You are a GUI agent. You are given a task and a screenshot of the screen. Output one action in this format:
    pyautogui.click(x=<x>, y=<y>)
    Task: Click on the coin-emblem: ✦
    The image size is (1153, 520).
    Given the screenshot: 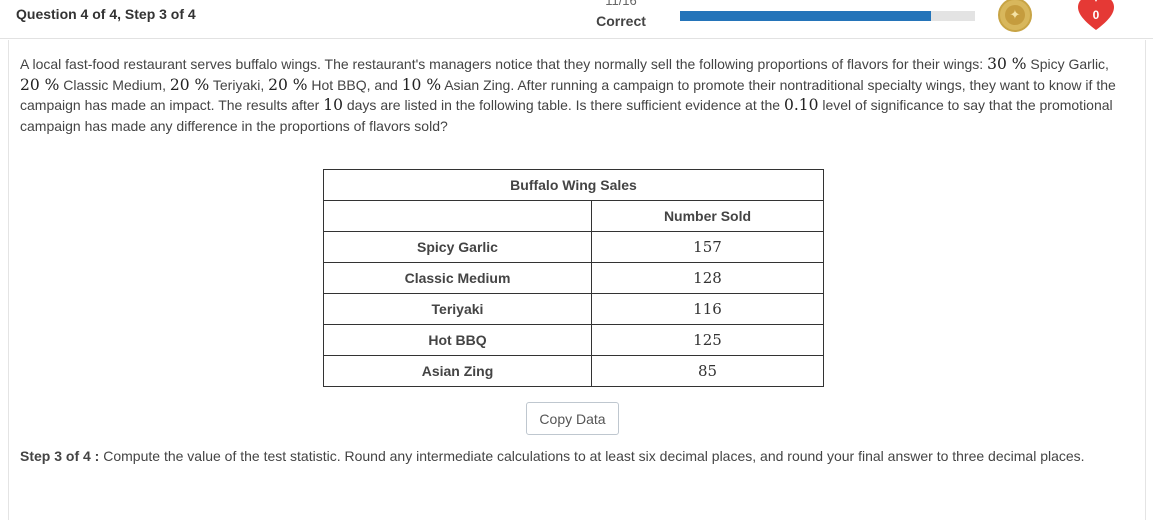 What is the action you would take?
    pyautogui.click(x=1015, y=15)
    